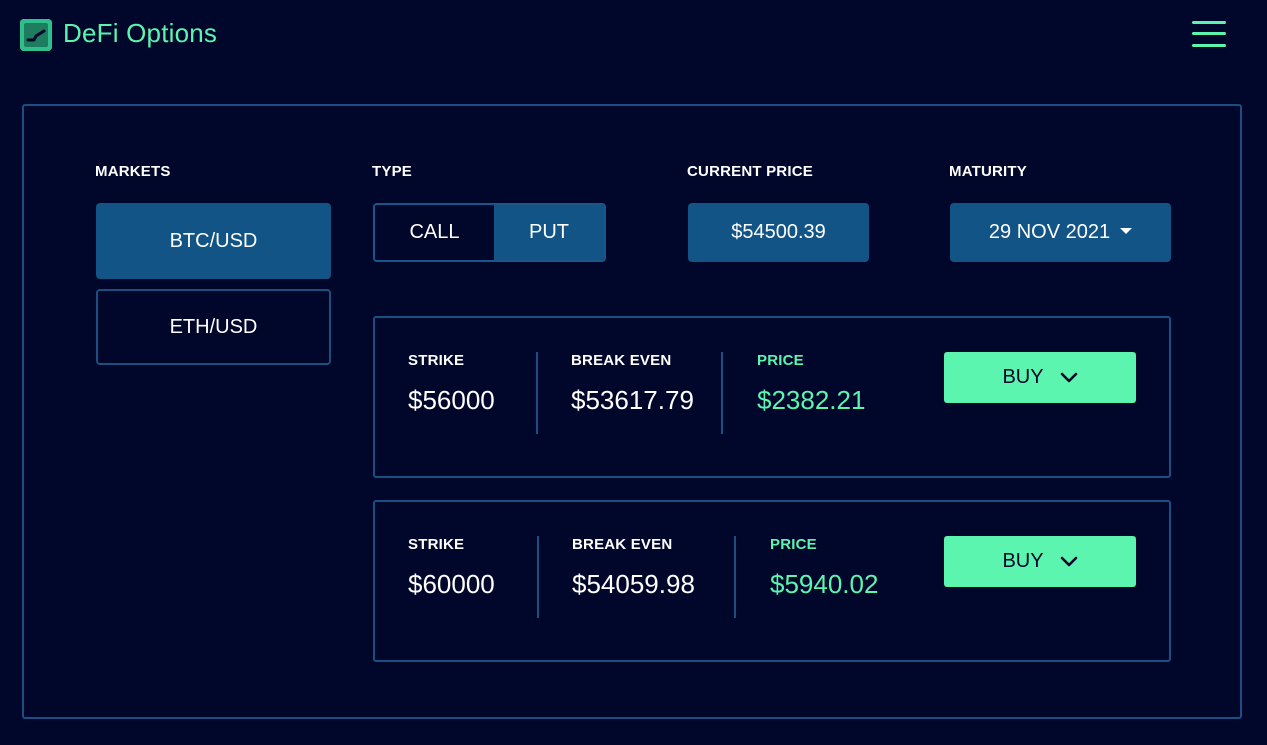 The height and width of the screenshot is (745, 1267). Describe the element at coordinates (824, 584) in the screenshot. I see `price-value: $5940.02` at that location.